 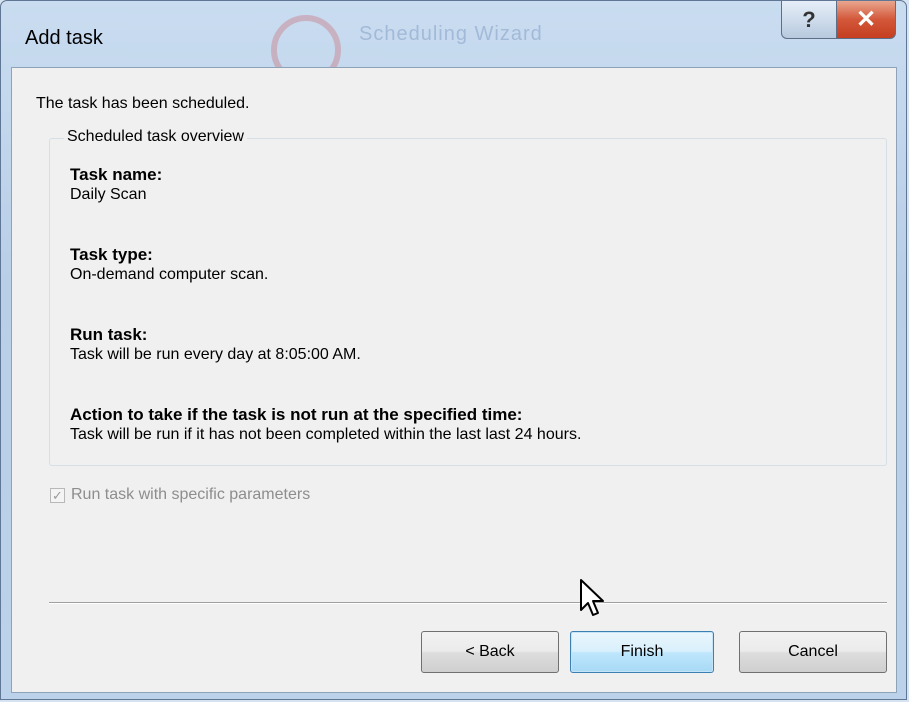 What do you see at coordinates (490, 652) in the screenshot?
I see `back-button: < Back` at bounding box center [490, 652].